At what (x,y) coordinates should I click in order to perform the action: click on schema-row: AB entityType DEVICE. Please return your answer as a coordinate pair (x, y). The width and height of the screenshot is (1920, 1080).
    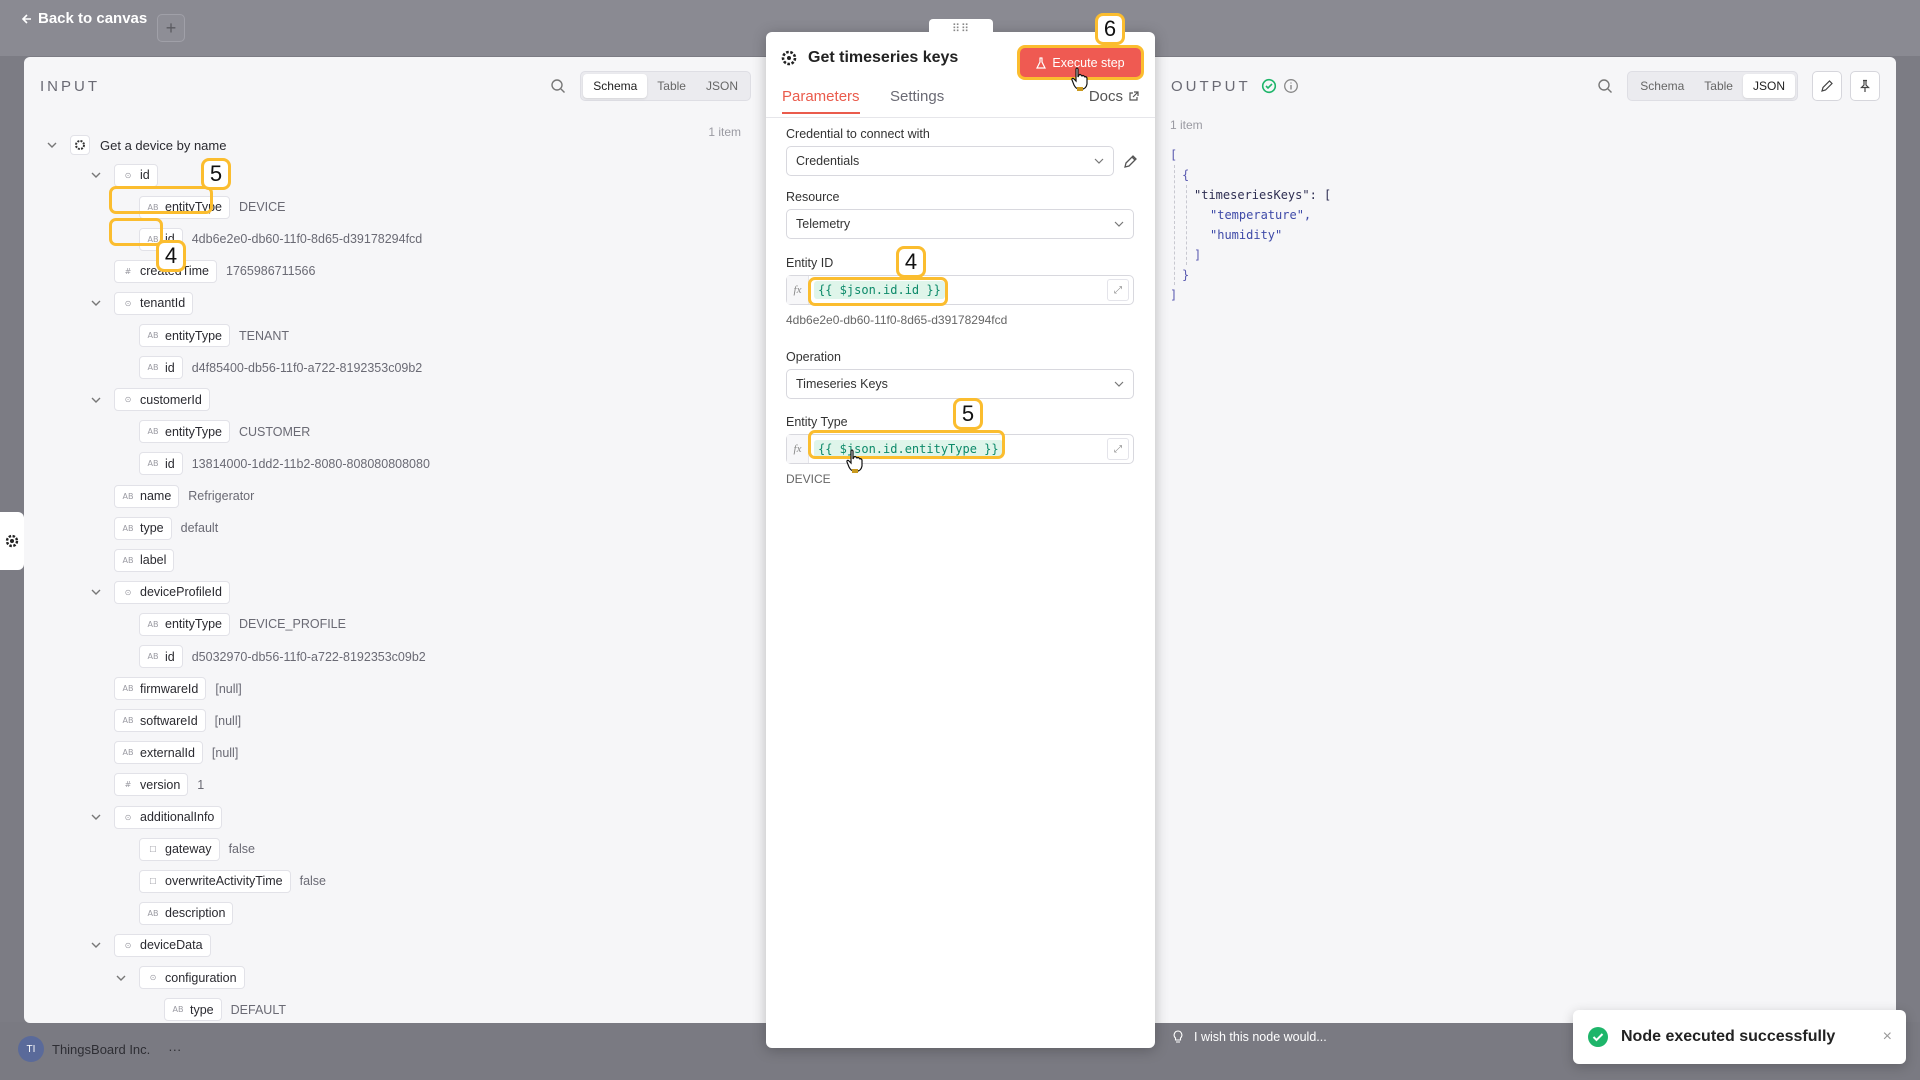
    Looking at the image, I should click on (212, 207).